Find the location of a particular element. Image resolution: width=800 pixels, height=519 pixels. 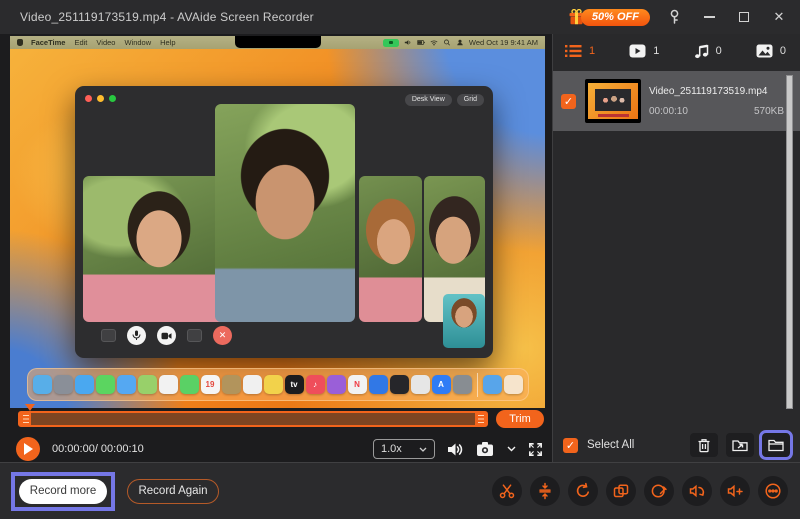

speed-edit-action-button is located at coordinates (659, 491).